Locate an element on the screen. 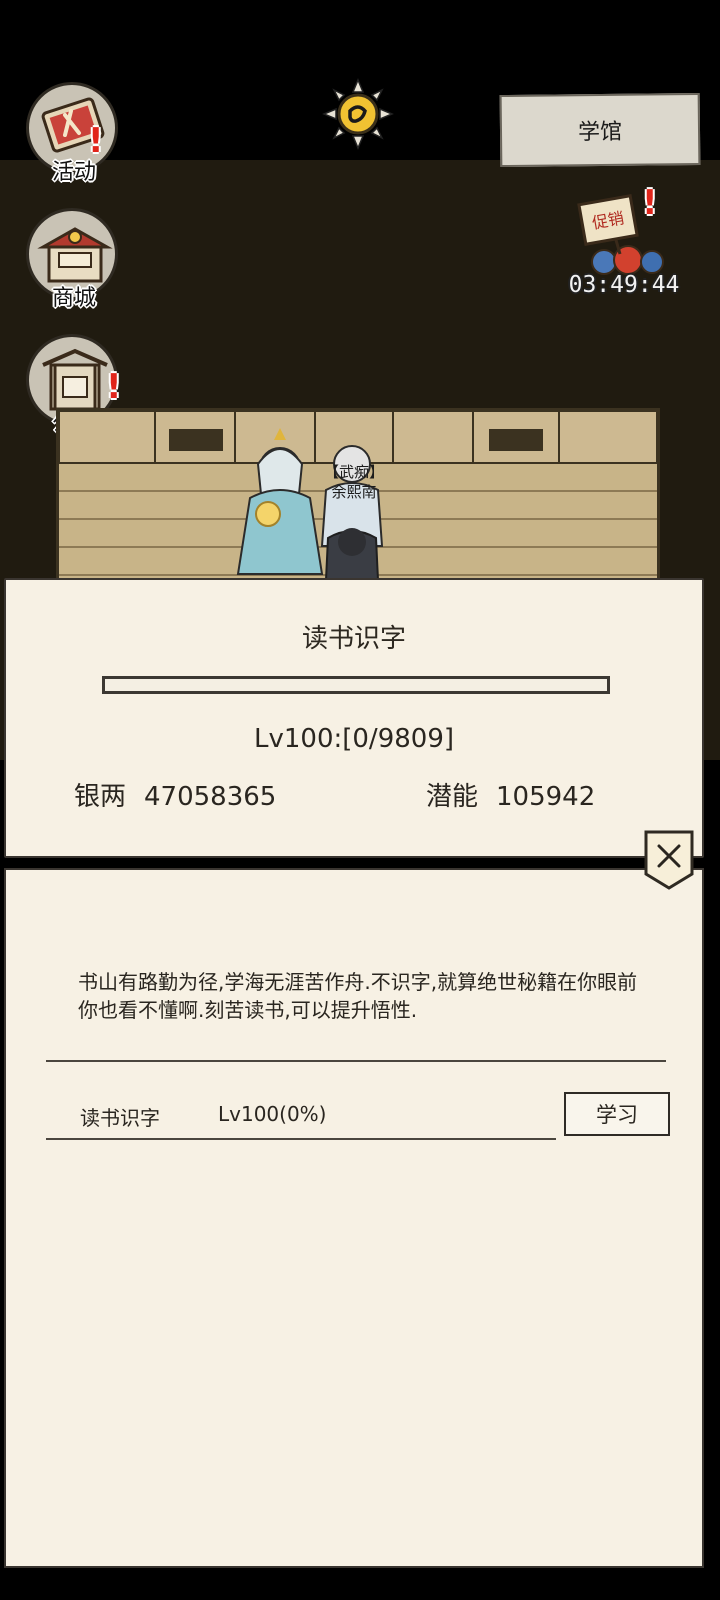 Image resolution: width=720 pixels, height=1600 pixels. activity-button: ! 活动 is located at coordinates (74, 133).